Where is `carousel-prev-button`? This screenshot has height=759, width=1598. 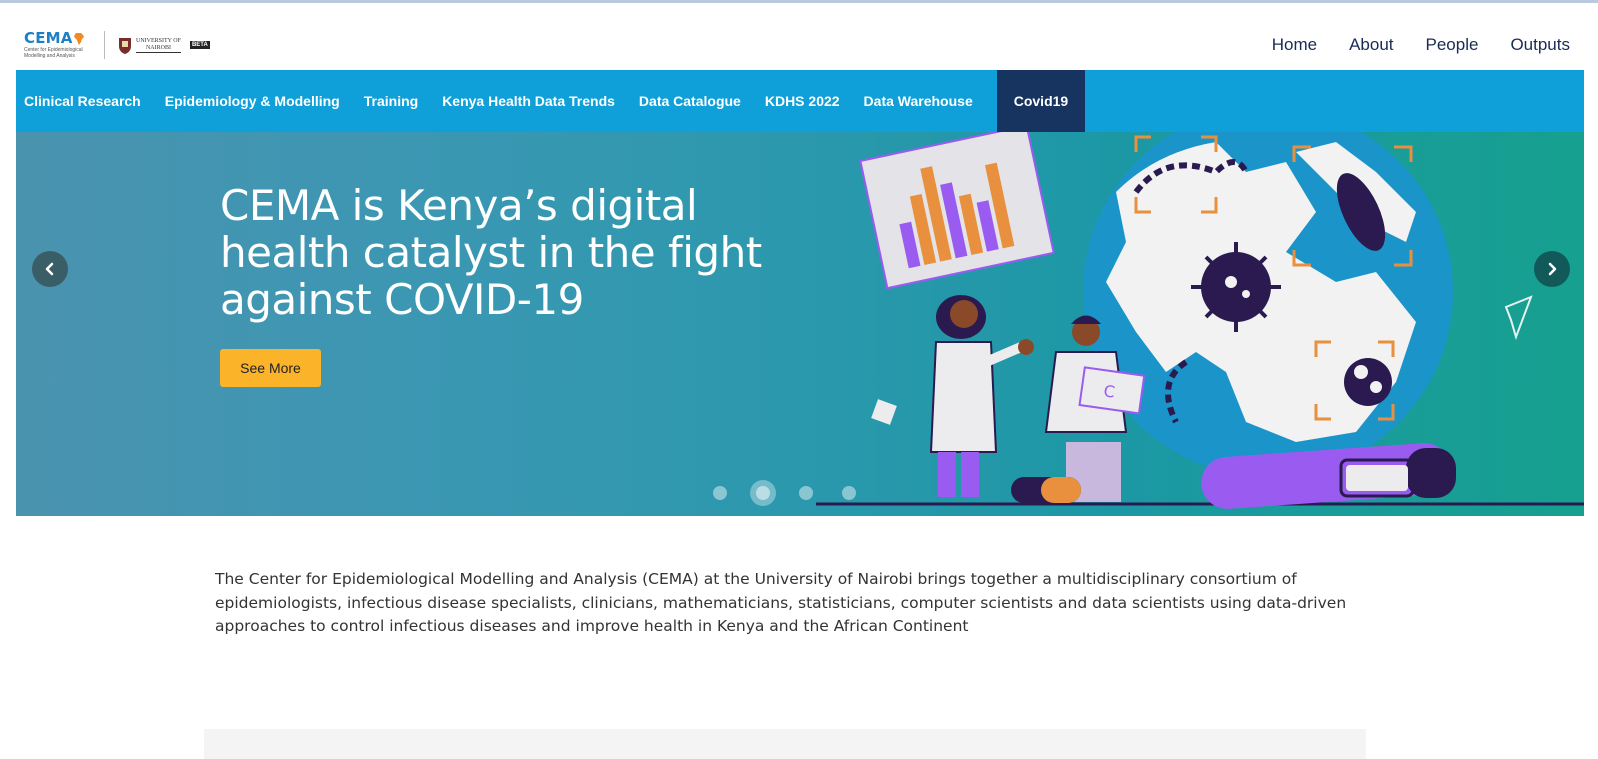
carousel-prev-button is located at coordinates (50, 269).